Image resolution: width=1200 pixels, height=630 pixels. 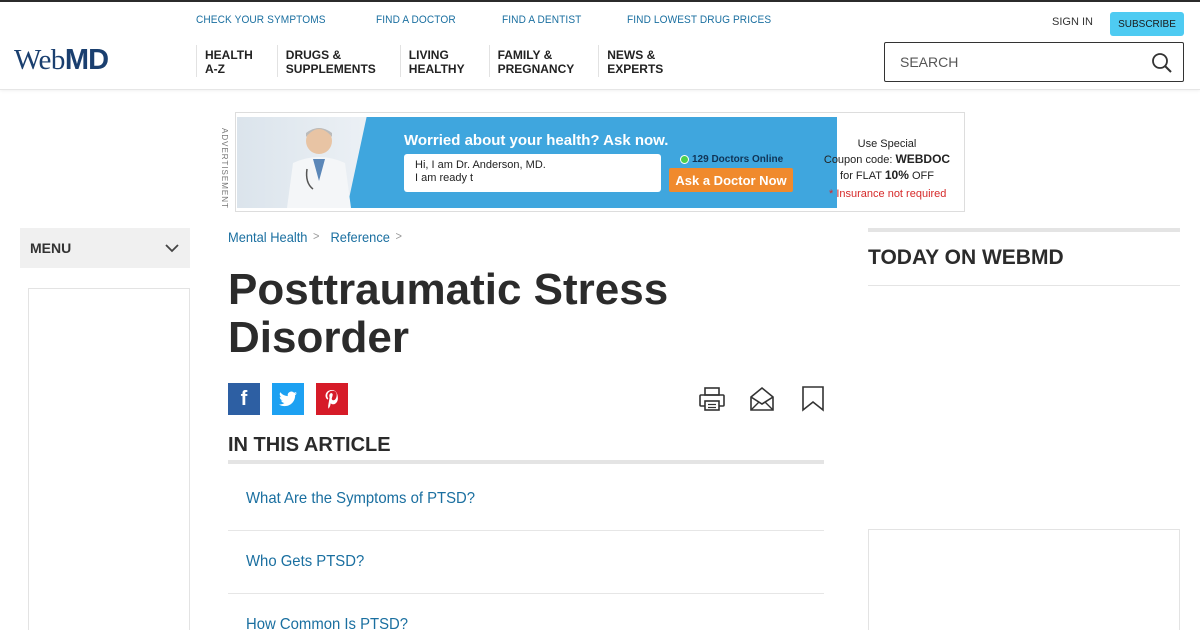 What do you see at coordinates (61, 60) in the screenshot?
I see `webmd-logo: WebMD` at bounding box center [61, 60].